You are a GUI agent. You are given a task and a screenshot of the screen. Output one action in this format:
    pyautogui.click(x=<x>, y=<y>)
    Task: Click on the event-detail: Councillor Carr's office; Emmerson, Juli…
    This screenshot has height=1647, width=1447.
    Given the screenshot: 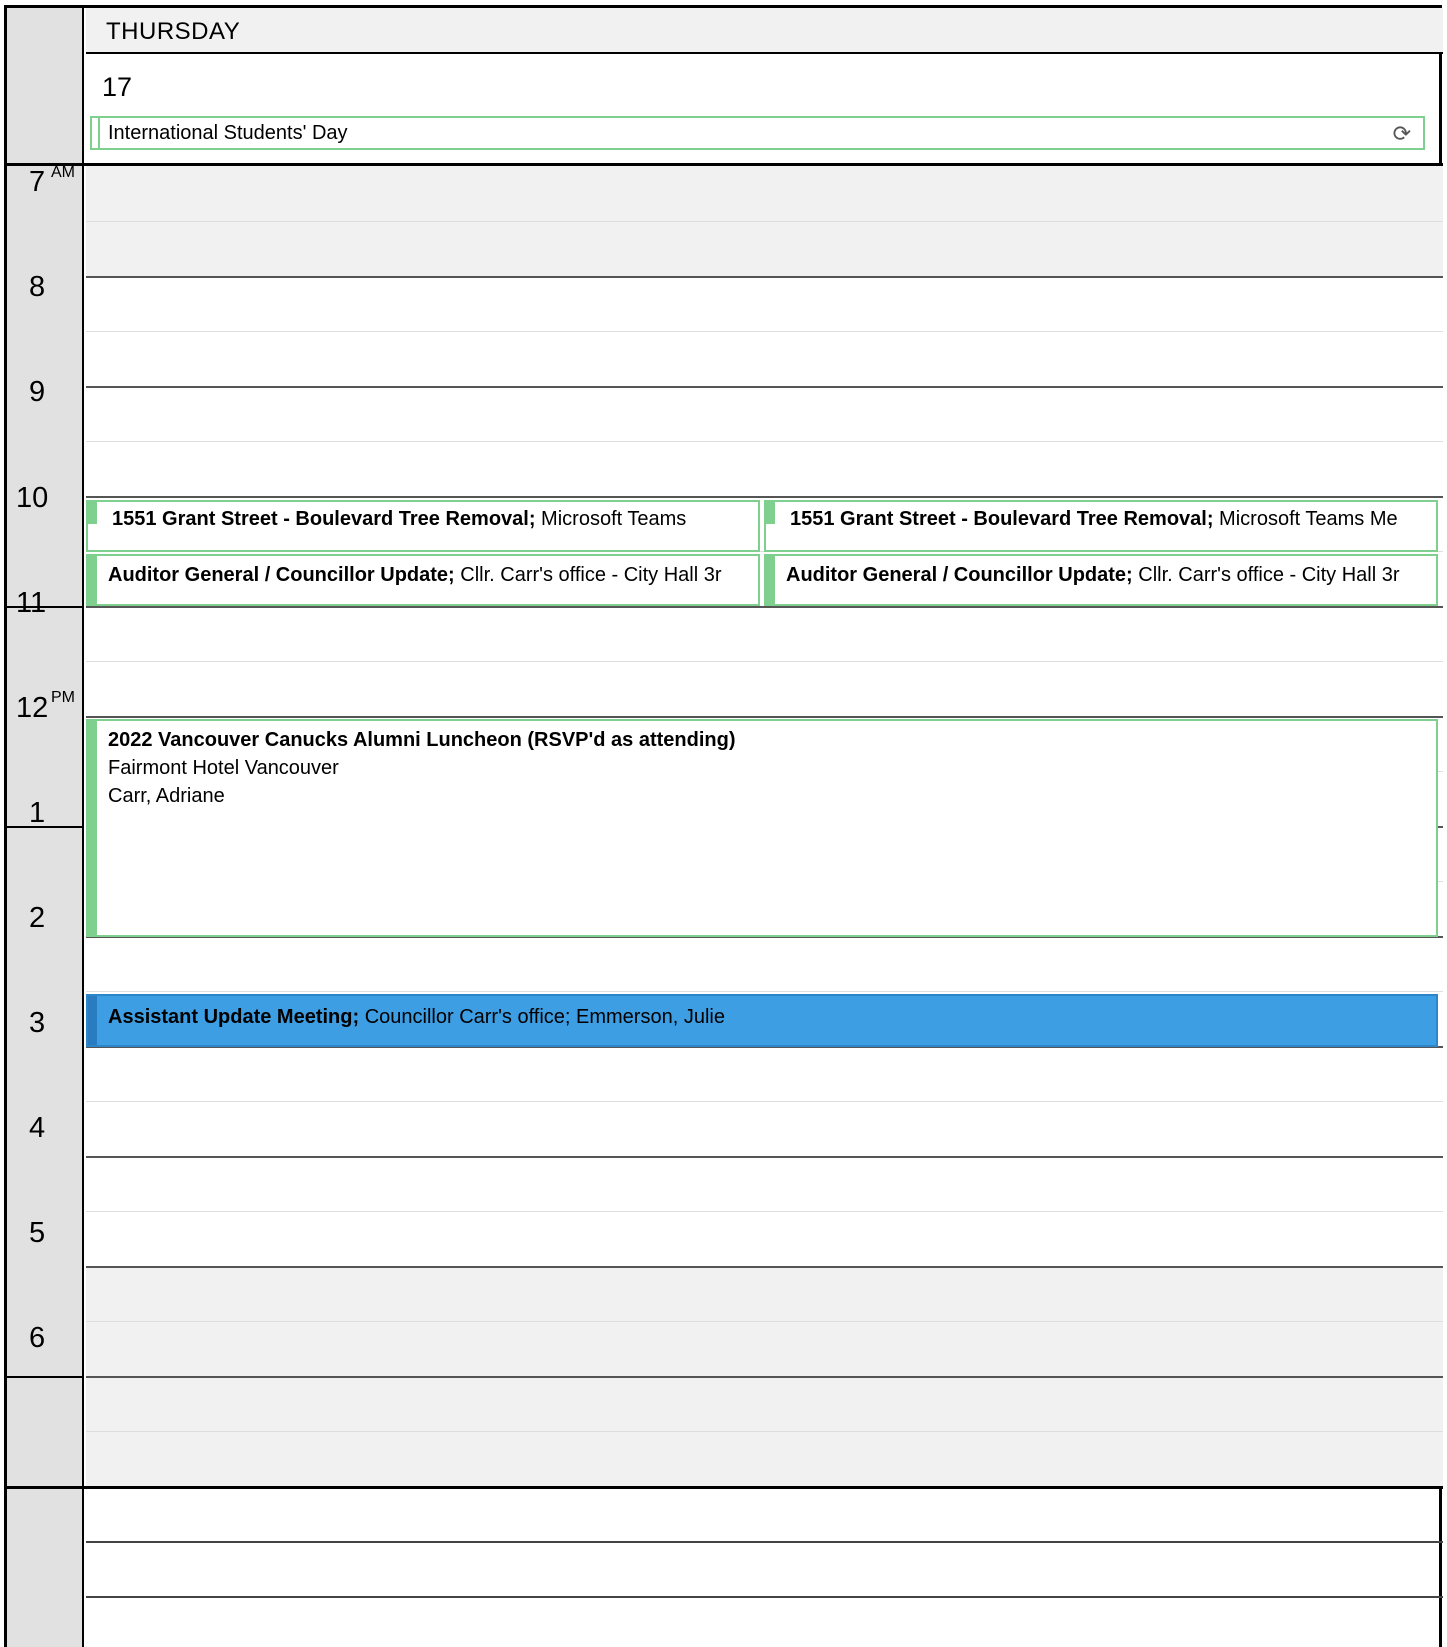 What is the action you would take?
    pyautogui.click(x=542, y=1017)
    